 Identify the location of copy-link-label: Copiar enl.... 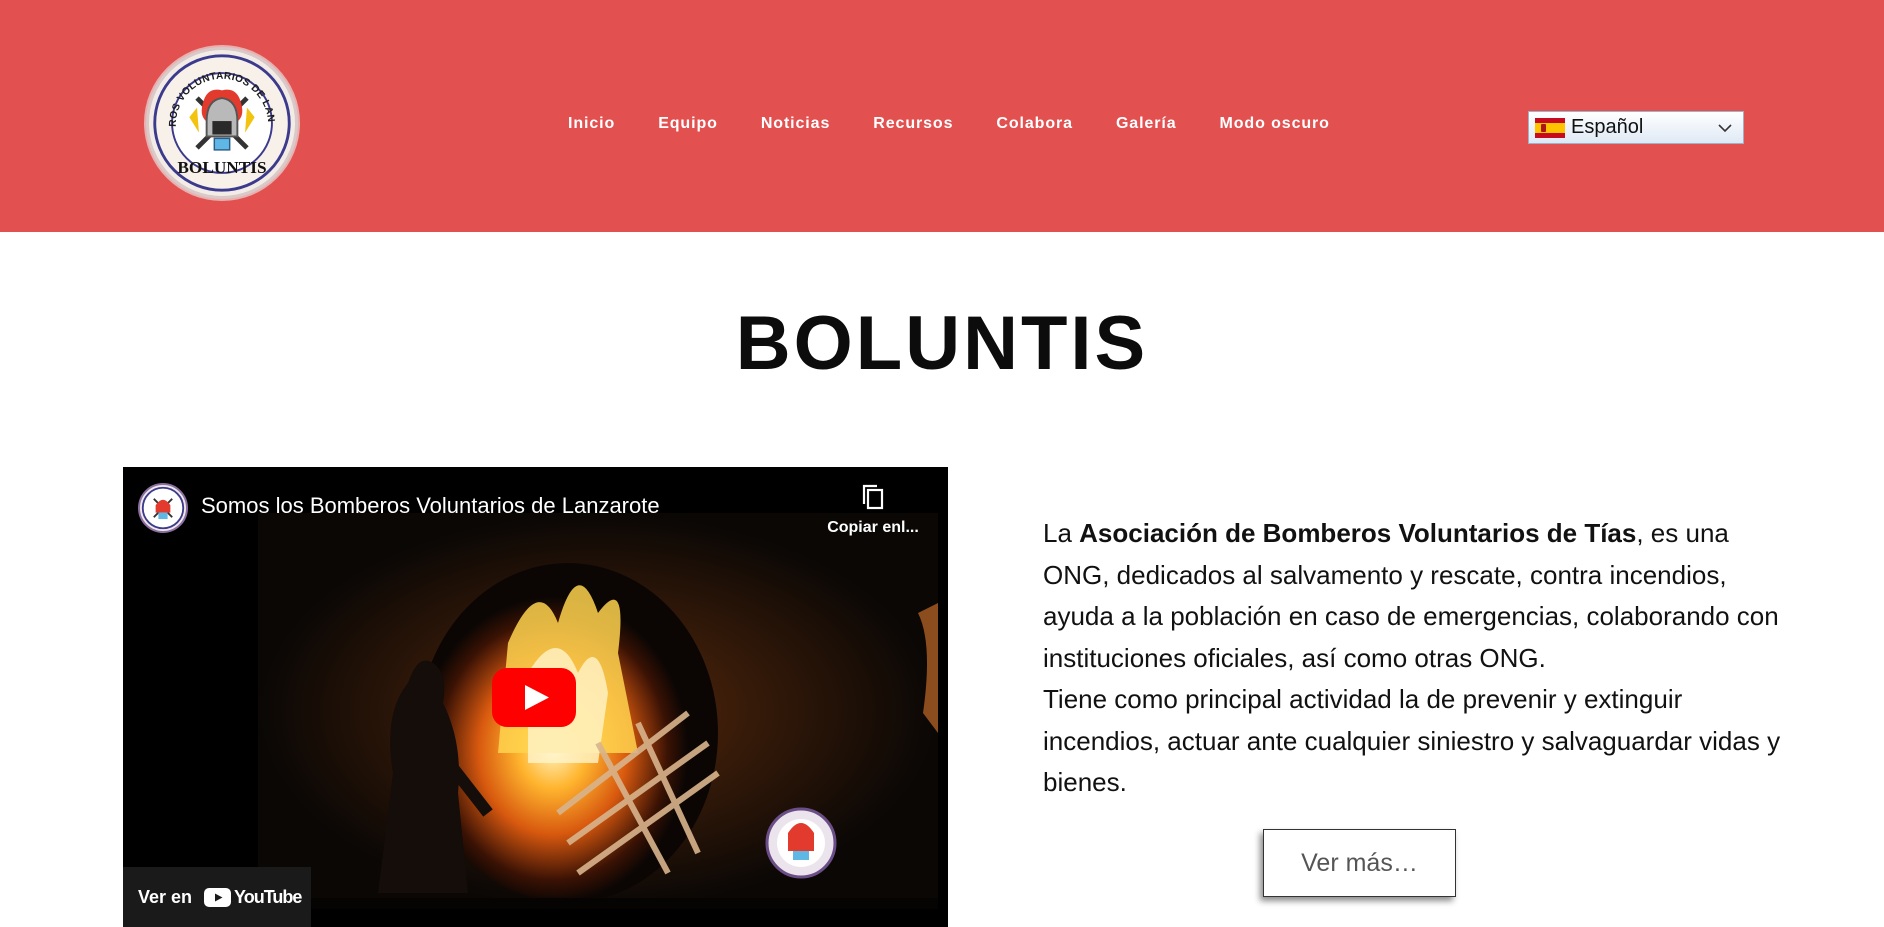
(873, 527).